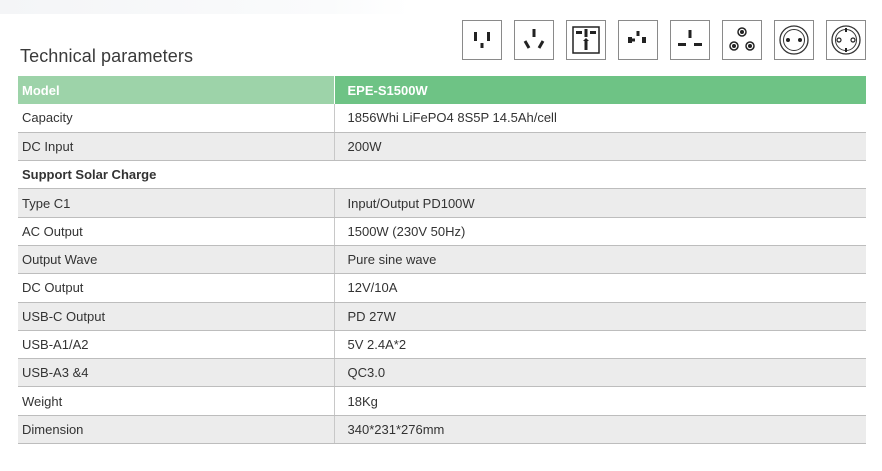 This screenshot has width=882, height=471. Describe the element at coordinates (599, 401) in the screenshot. I see `row-value: 18Kg` at that location.